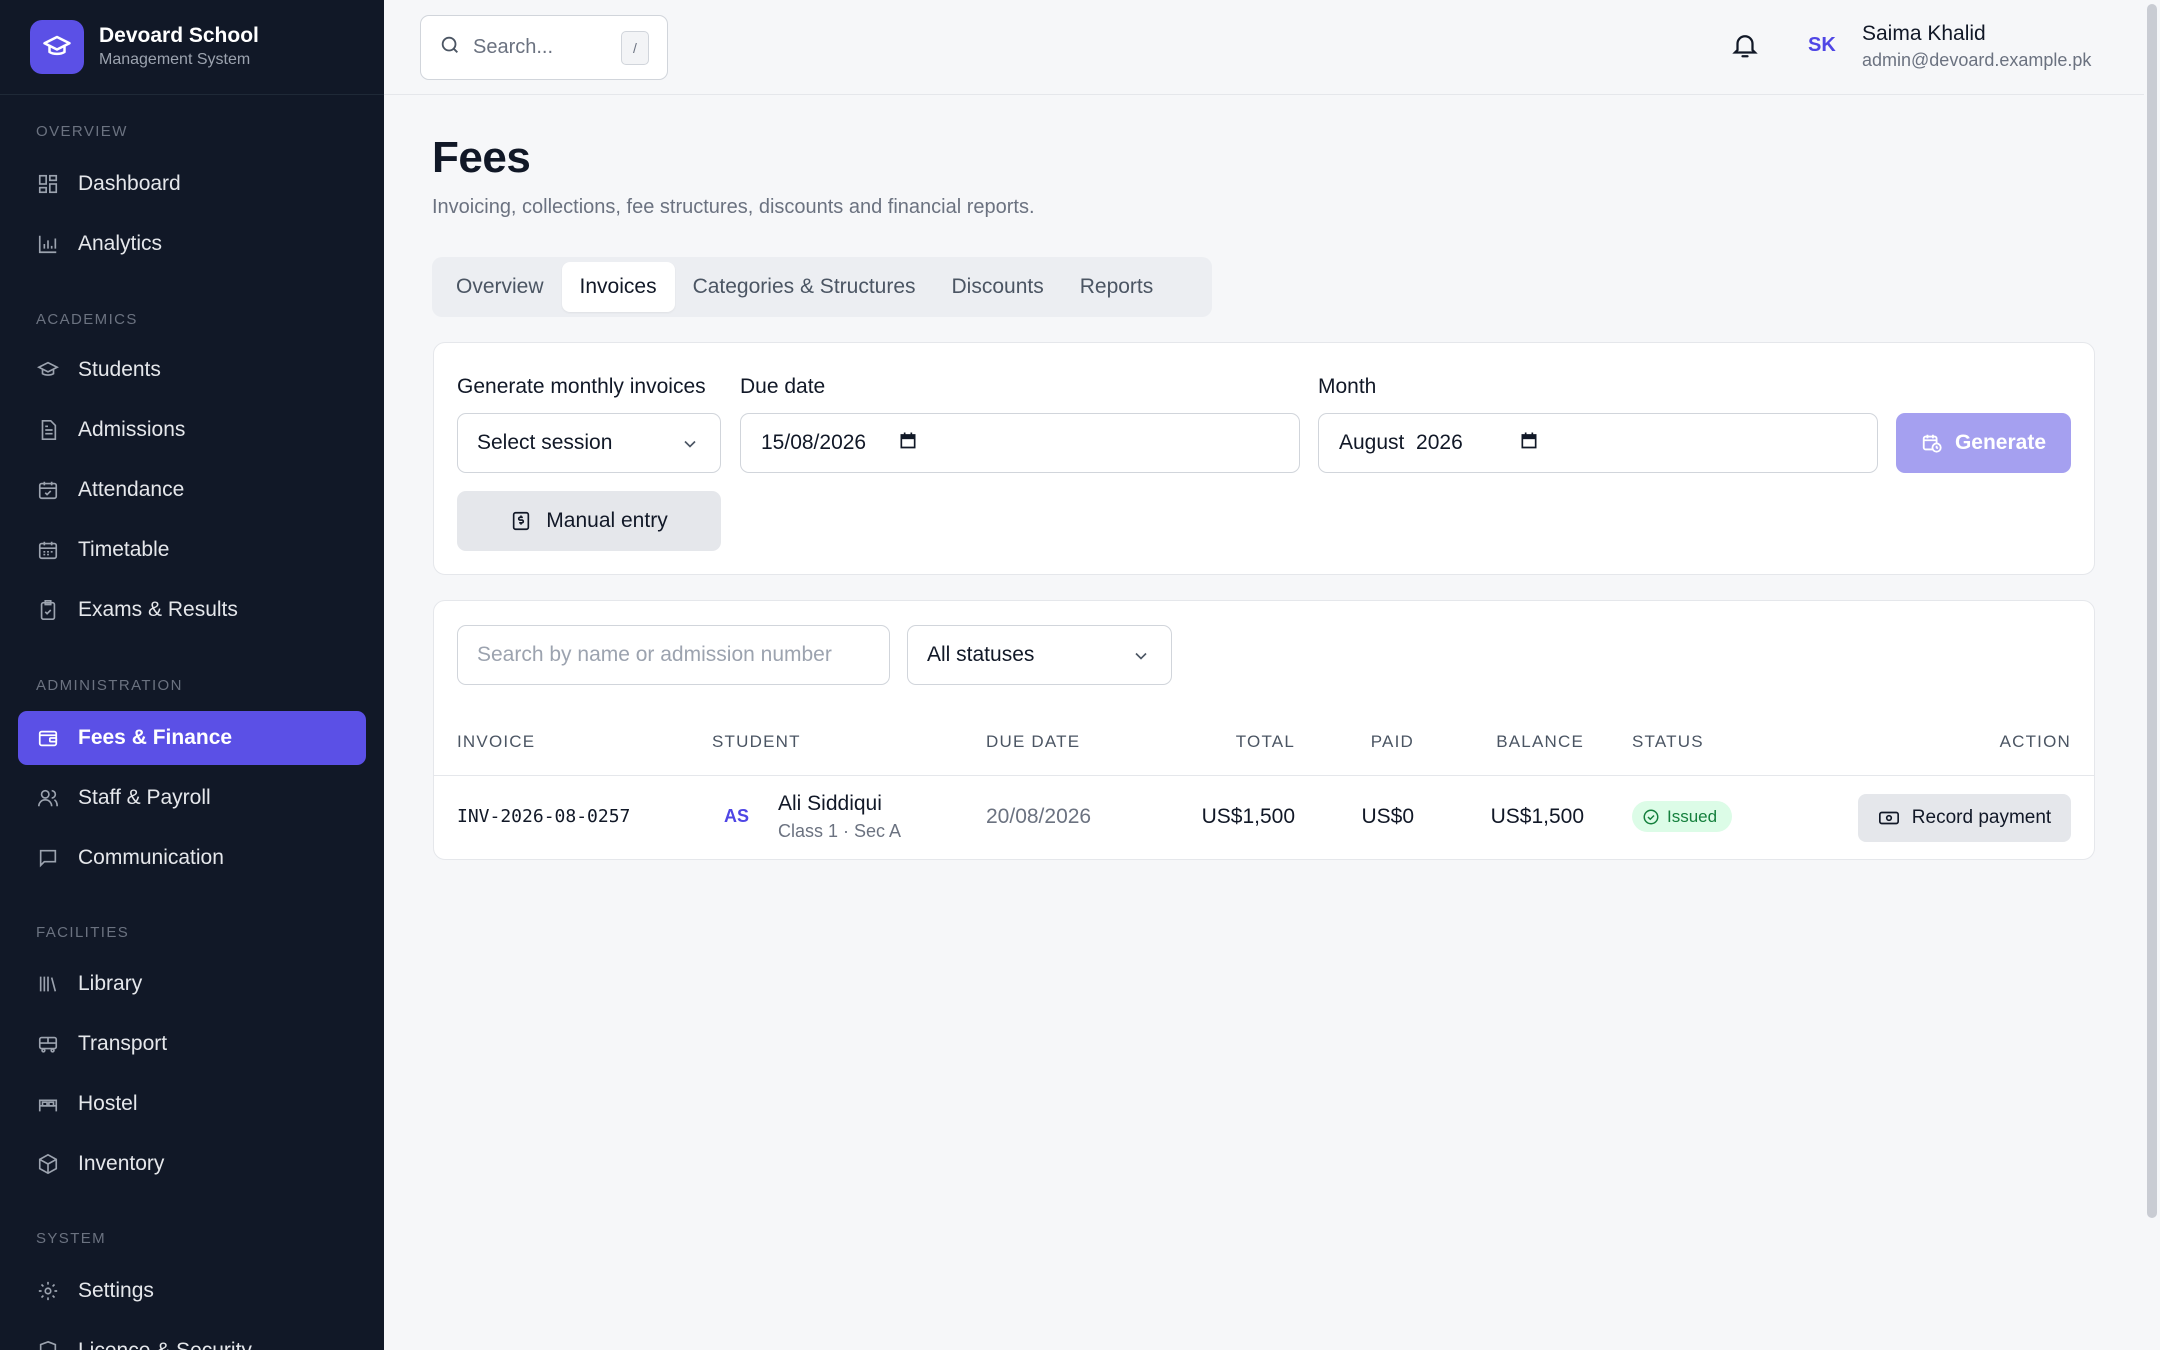 The width and height of the screenshot is (2160, 1350). What do you see at coordinates (1117, 287) in the screenshot?
I see `tab-reports: Reports` at bounding box center [1117, 287].